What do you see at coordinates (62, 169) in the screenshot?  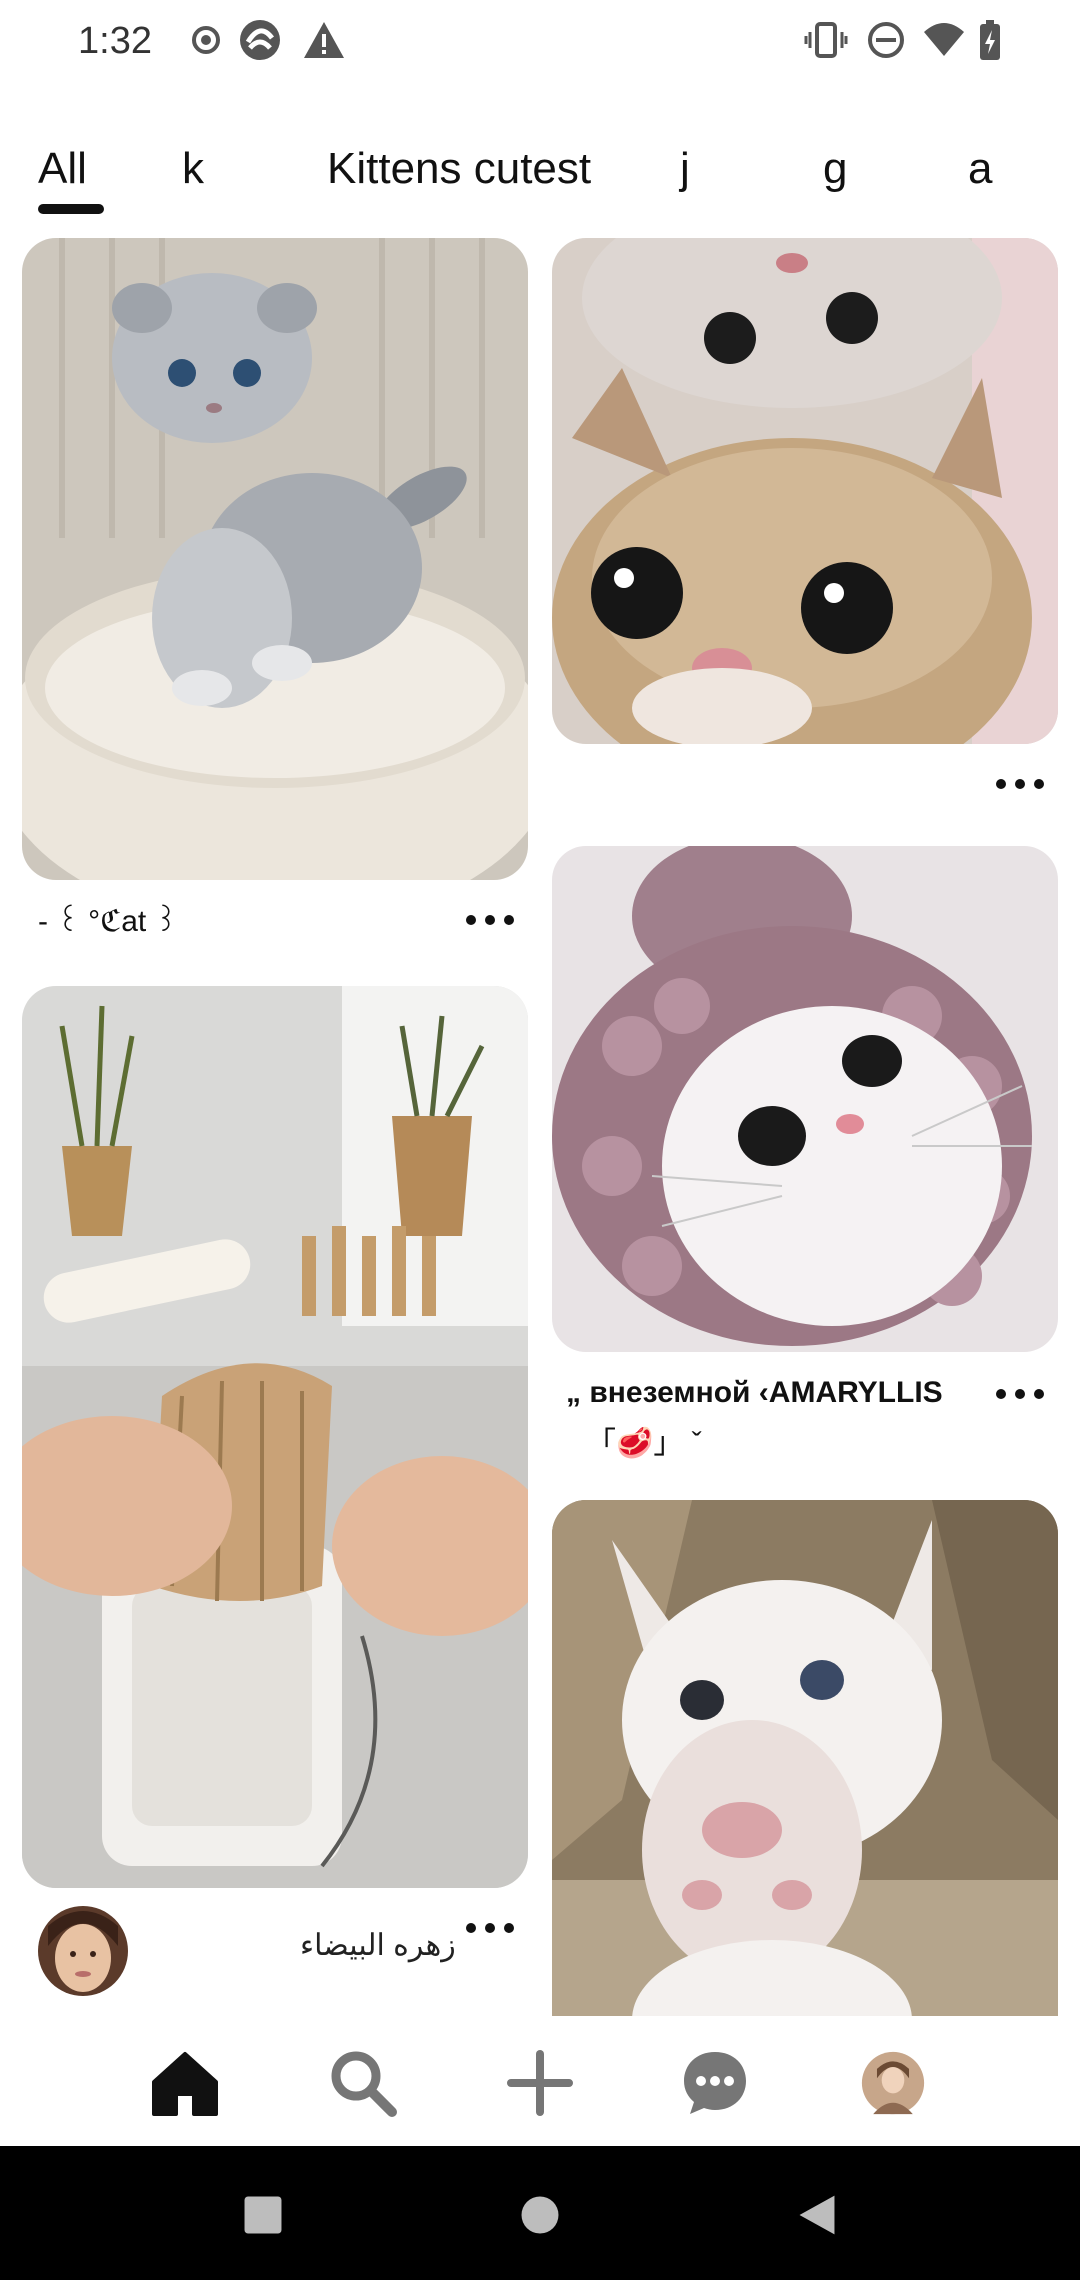 I see `tab-all: All` at bounding box center [62, 169].